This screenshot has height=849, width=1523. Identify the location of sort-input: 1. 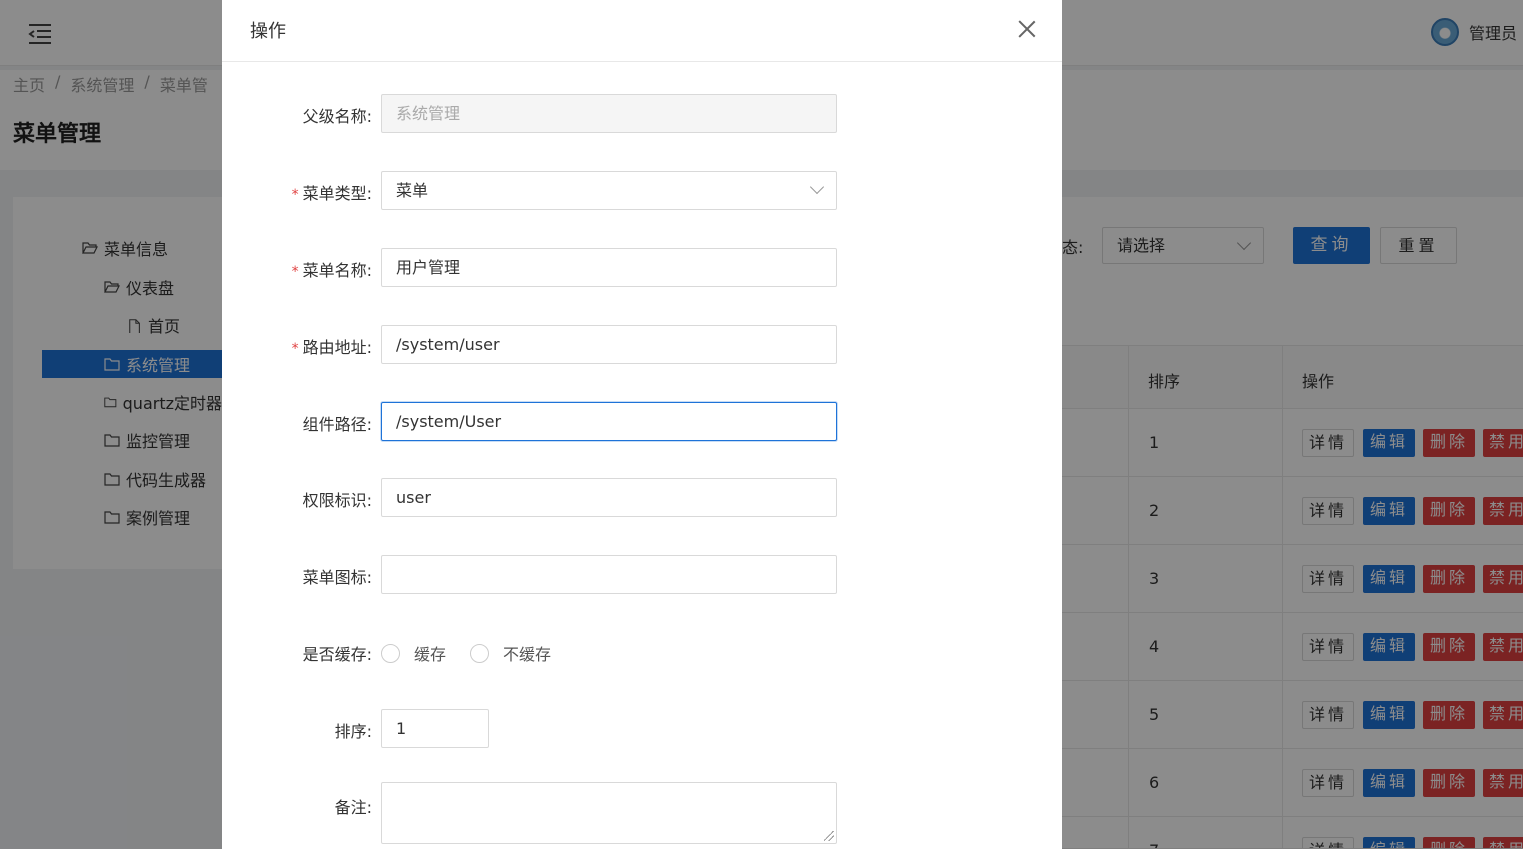
(435, 728).